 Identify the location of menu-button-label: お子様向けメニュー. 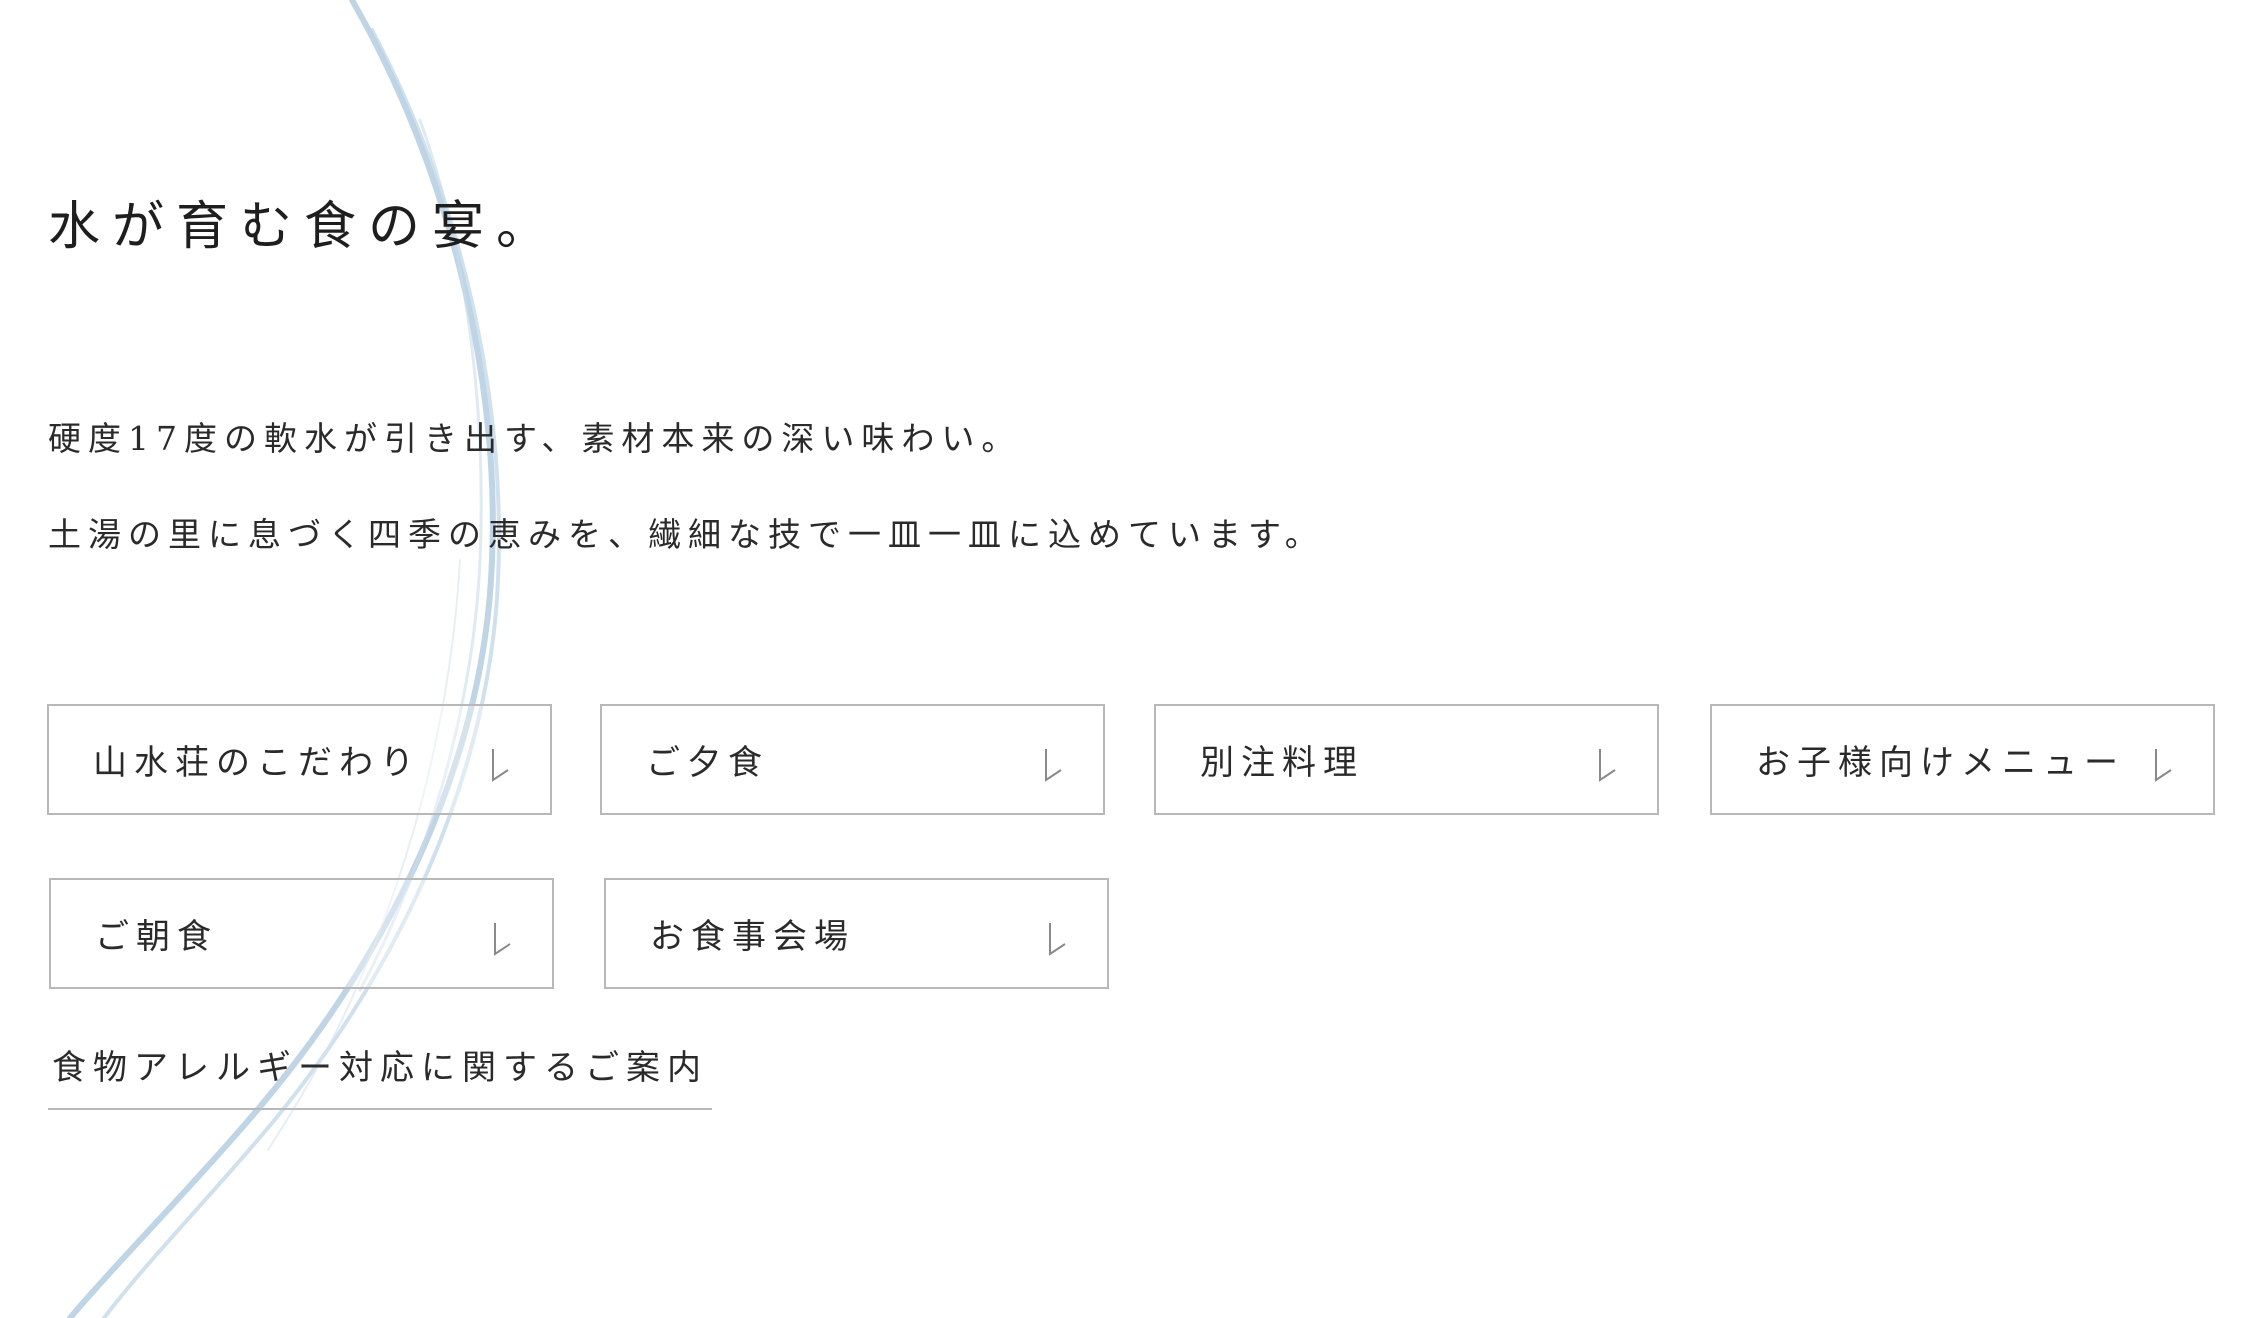
(1940, 763).